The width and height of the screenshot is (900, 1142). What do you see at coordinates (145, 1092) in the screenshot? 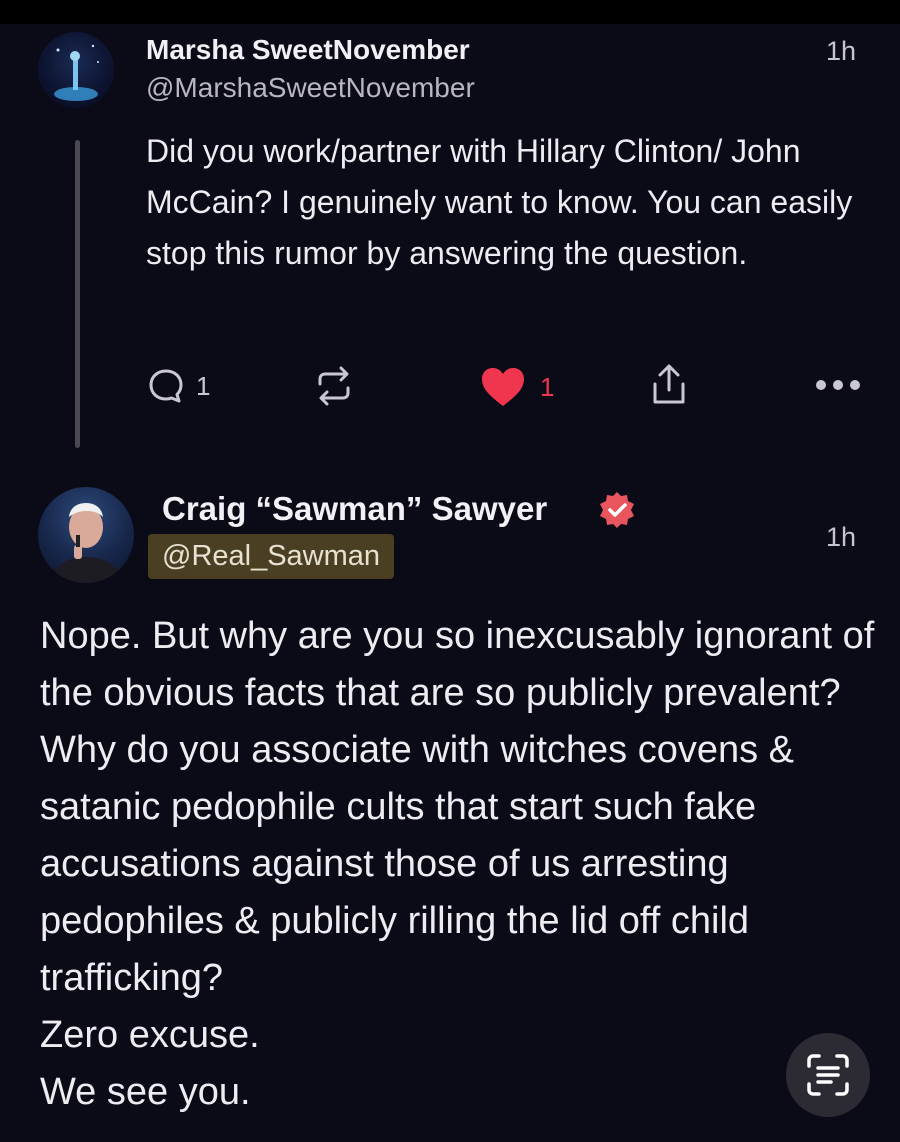
I see `reply-paragraph: We see you.` at bounding box center [145, 1092].